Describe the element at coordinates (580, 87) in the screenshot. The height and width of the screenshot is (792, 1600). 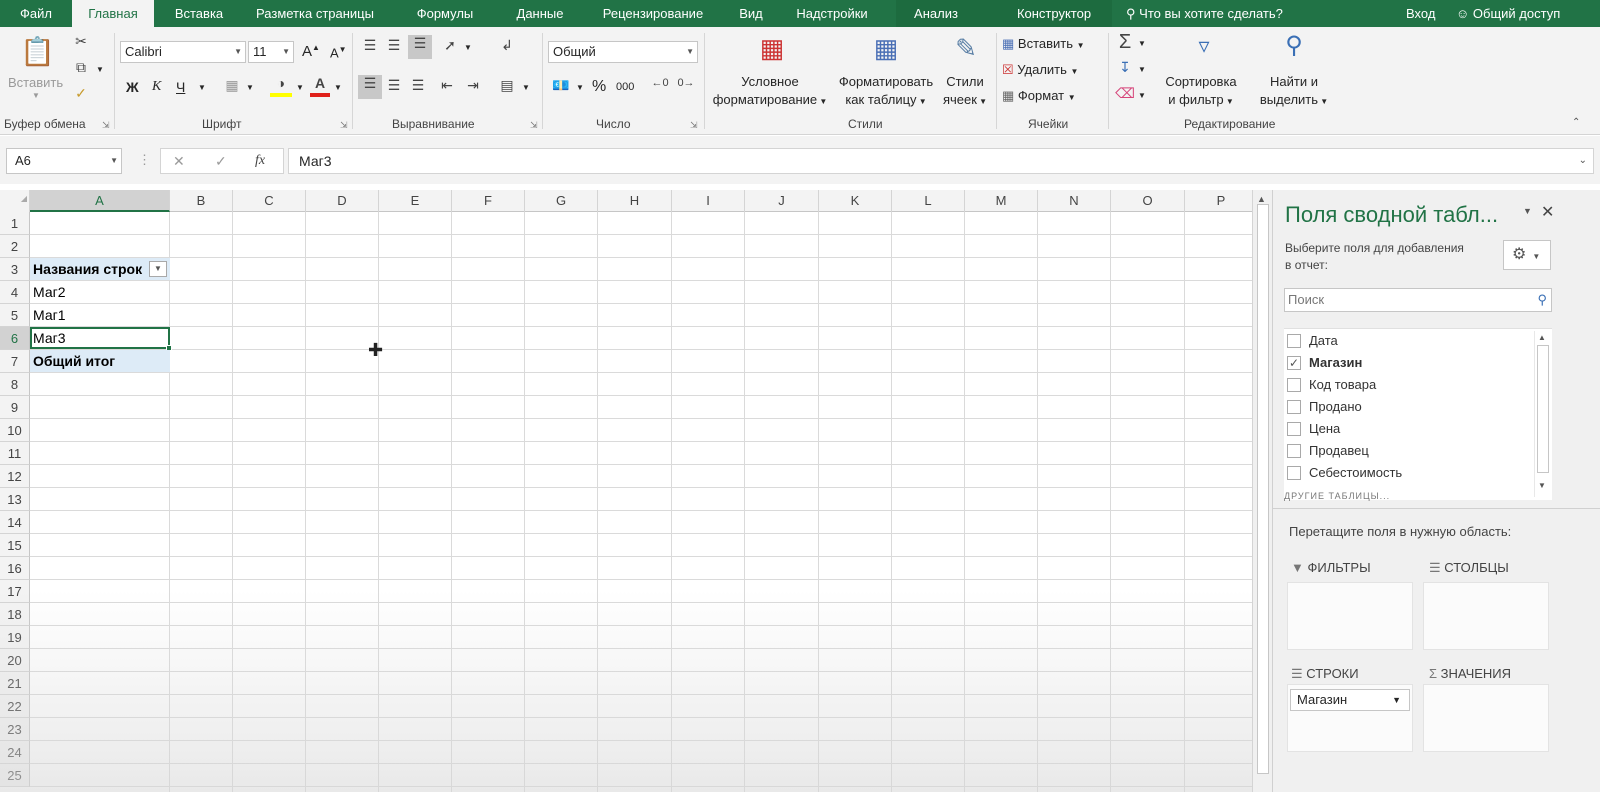
I see `currency-dropdown-icon: ▼` at that location.